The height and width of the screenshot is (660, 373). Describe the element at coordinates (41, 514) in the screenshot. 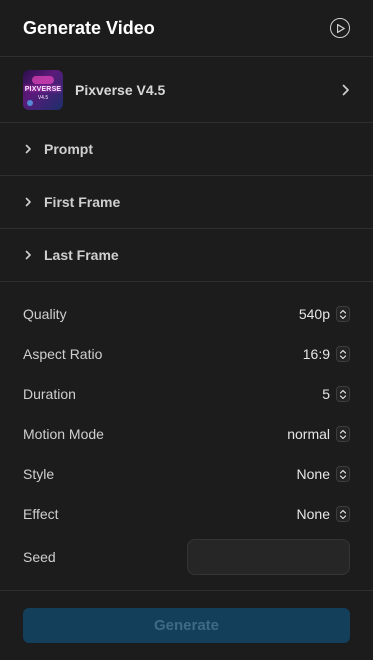

I see `setting-label: Effect` at that location.